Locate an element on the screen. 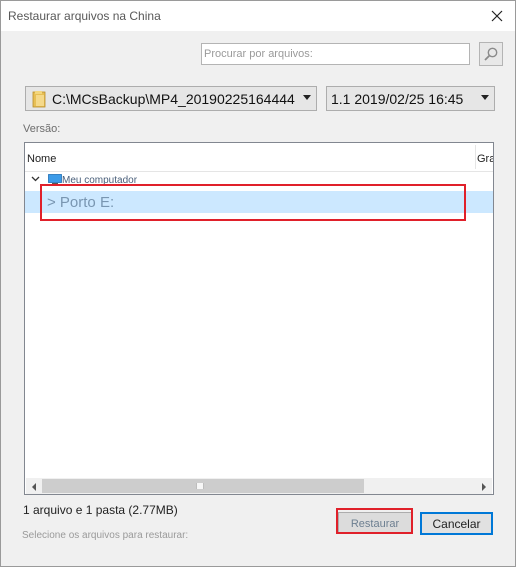 The height and width of the screenshot is (568, 516). horizontal-scrollbar is located at coordinates (259, 486).